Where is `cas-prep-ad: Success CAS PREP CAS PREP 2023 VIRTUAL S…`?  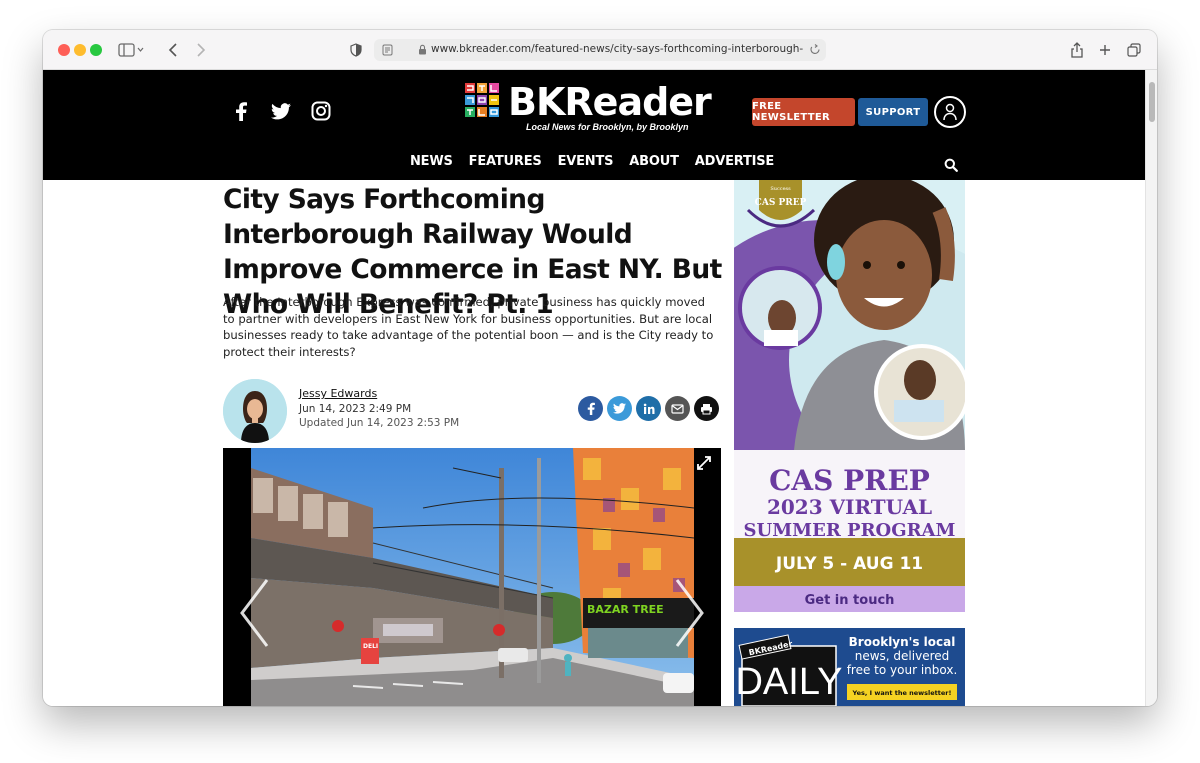 cas-prep-ad: Success CAS PREP CAS PREP 2023 VIRTUAL S… is located at coordinates (849, 396).